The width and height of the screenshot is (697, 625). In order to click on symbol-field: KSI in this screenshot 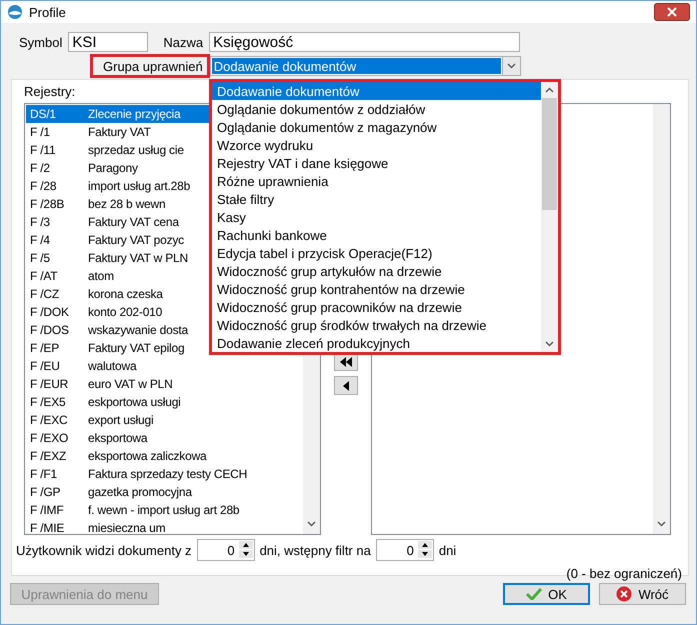, I will do `click(108, 42)`.